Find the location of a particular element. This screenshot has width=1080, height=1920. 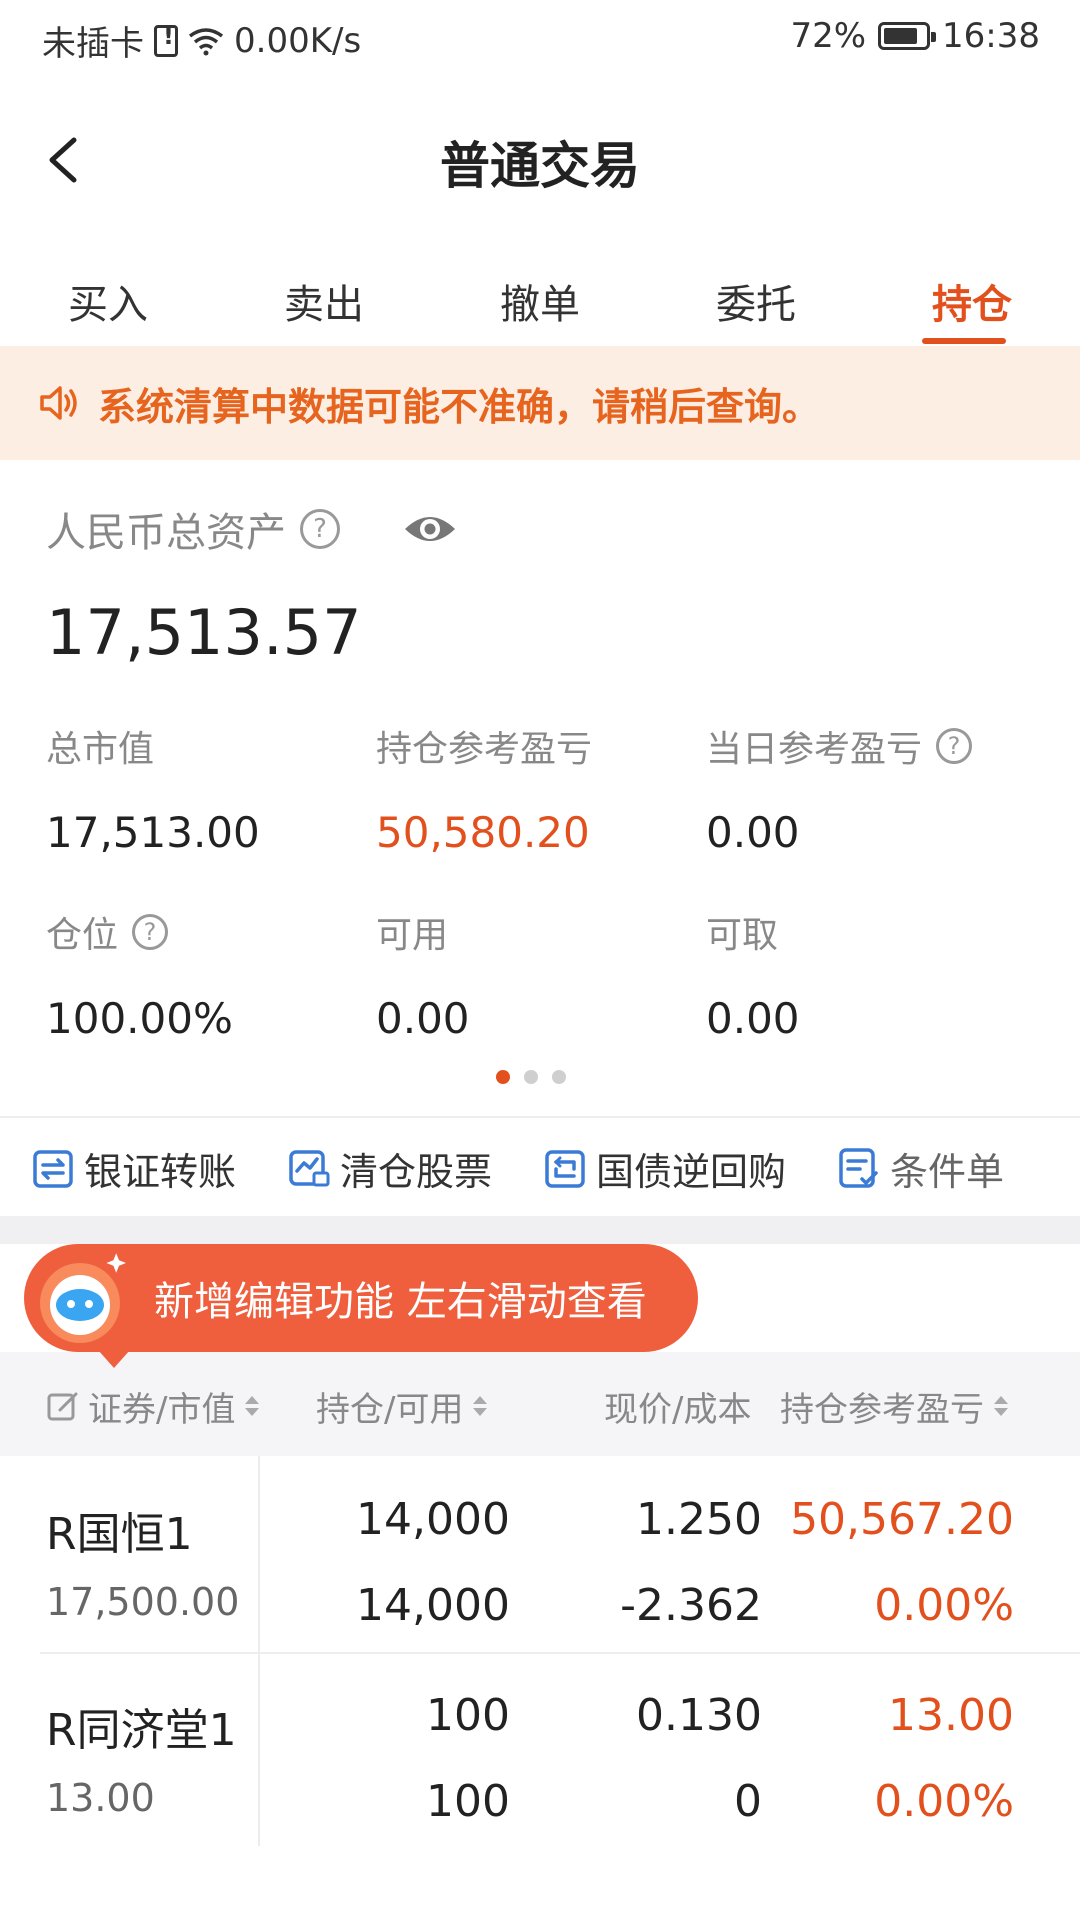

notice-text: 系统清算中数据可能不准确，请稍后查询。 is located at coordinates (459, 406).